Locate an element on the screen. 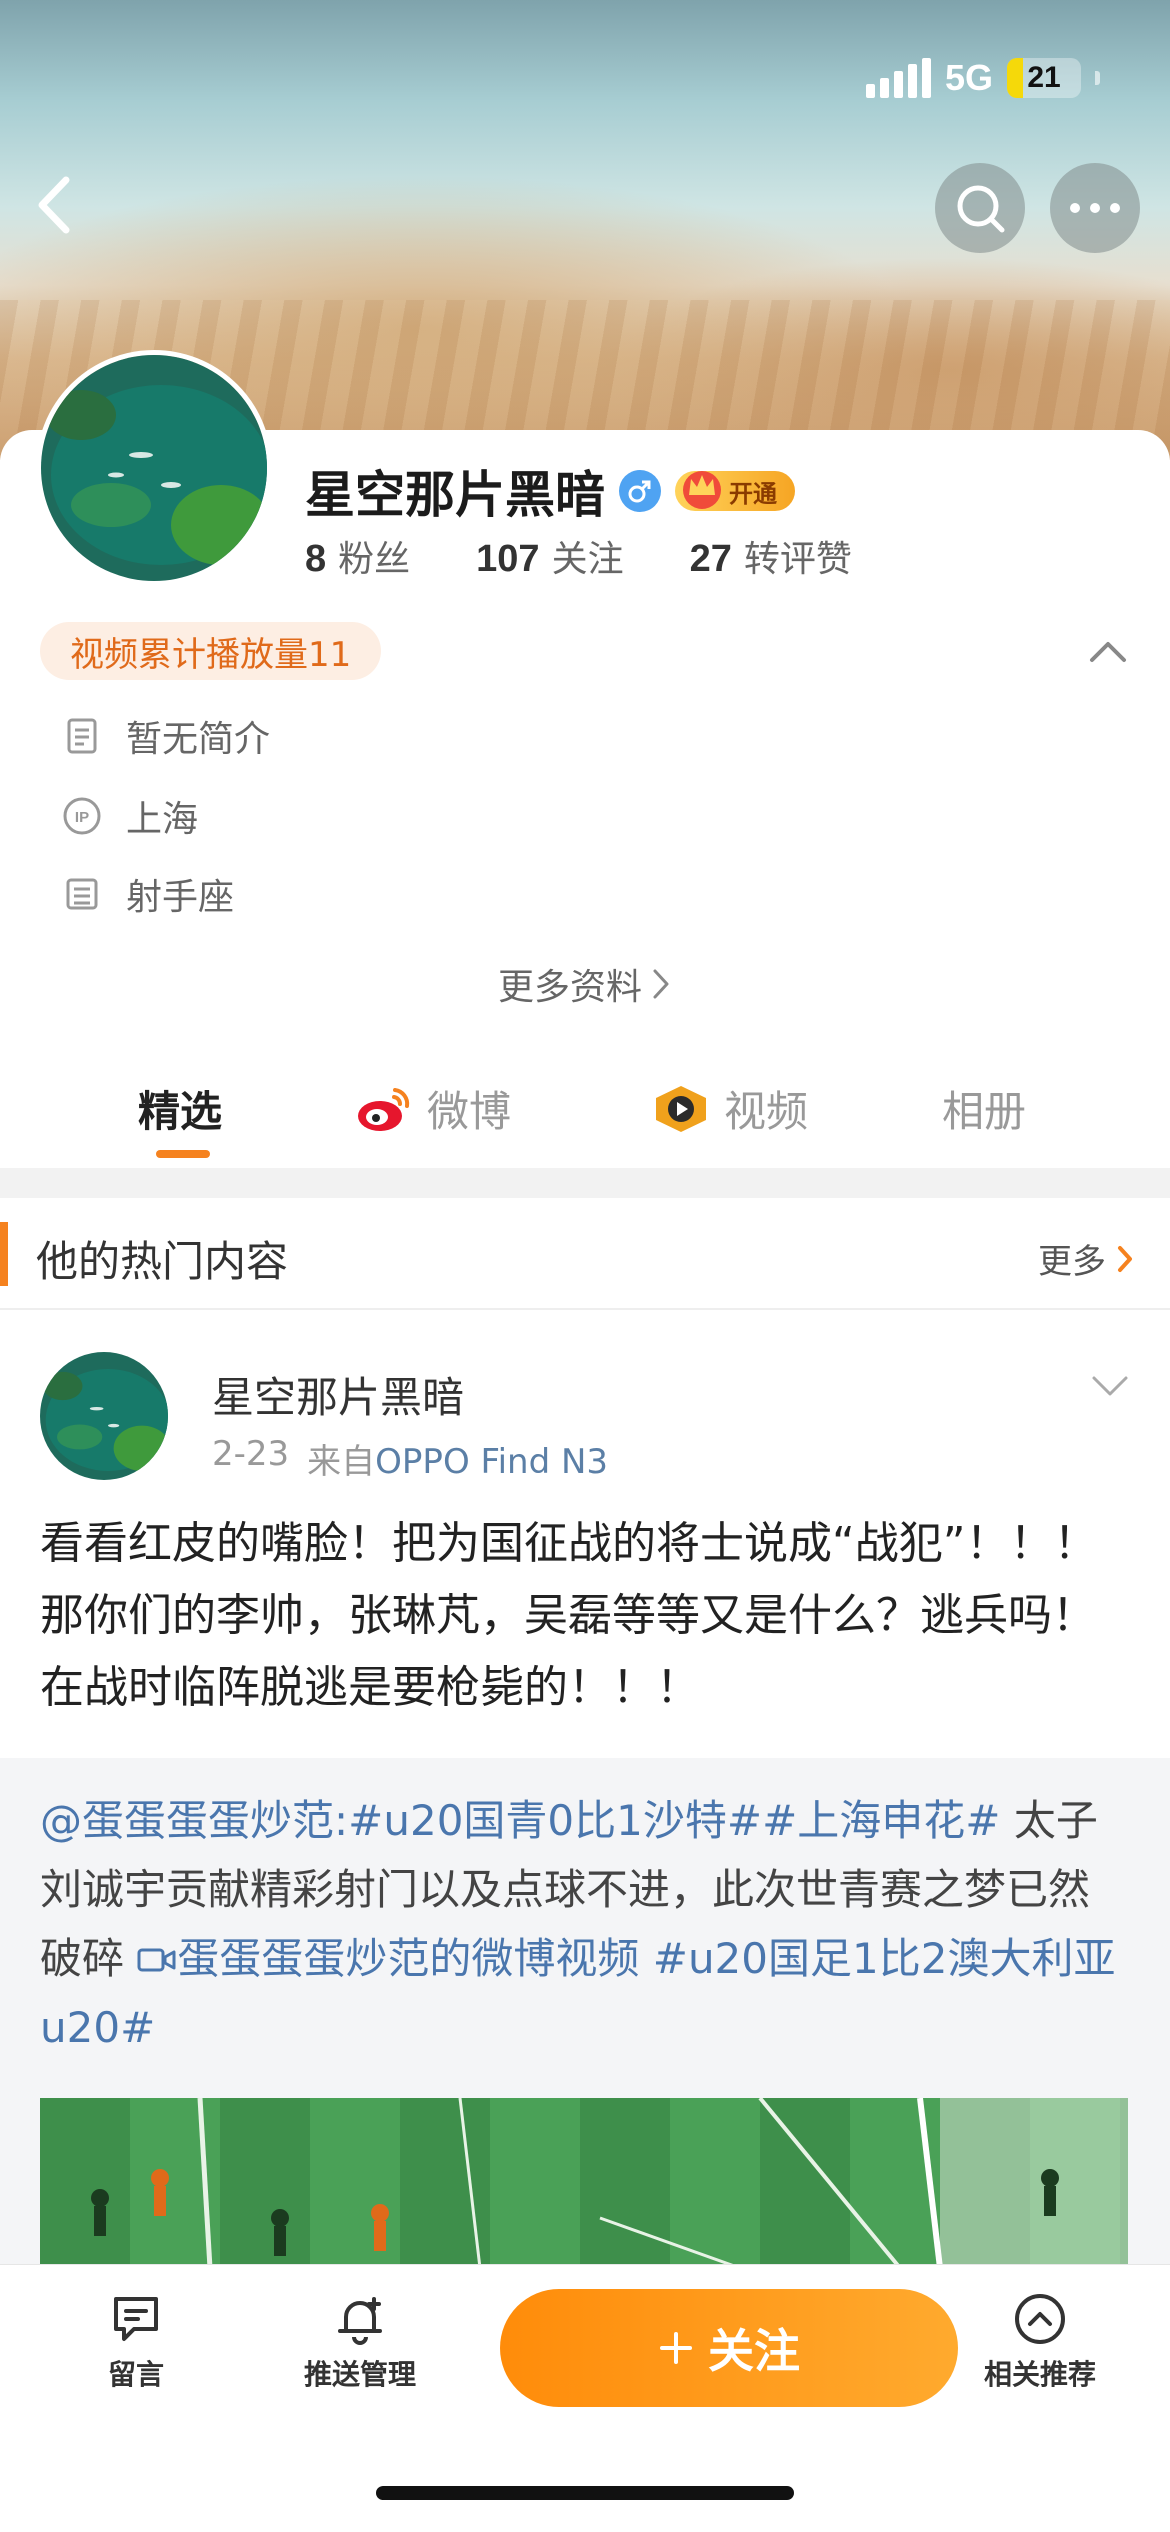 This screenshot has height=2532, width=1170. chevron-down-icon is located at coordinates (1110, 1386).